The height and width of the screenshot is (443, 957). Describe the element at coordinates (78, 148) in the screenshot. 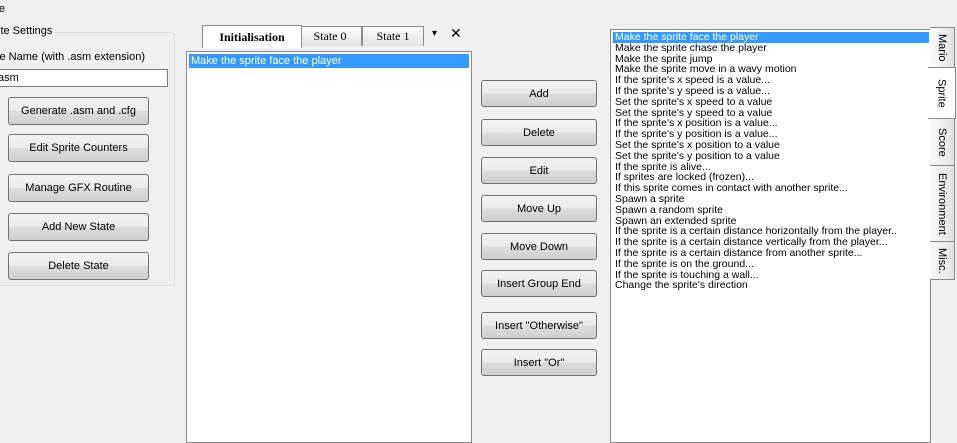

I see `edit-sprite-counters-button: Edit Sprite Counters` at that location.